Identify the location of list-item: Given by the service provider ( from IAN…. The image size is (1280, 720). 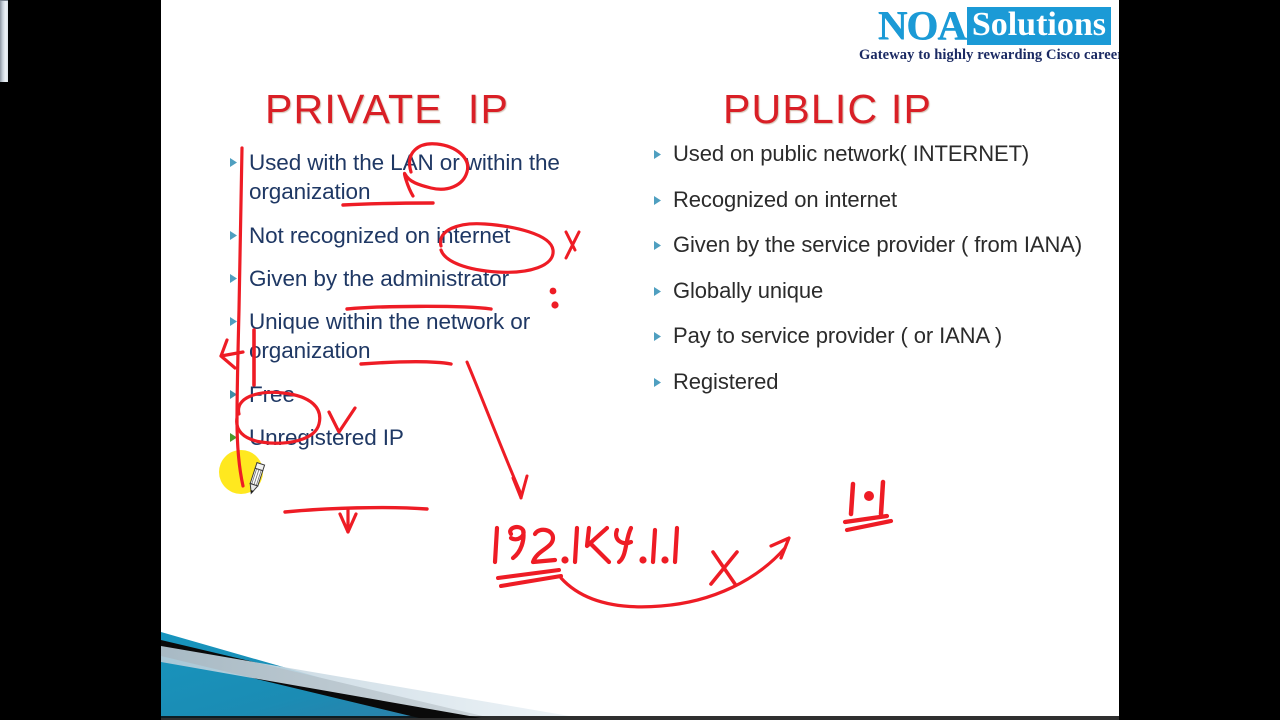
(868, 245).